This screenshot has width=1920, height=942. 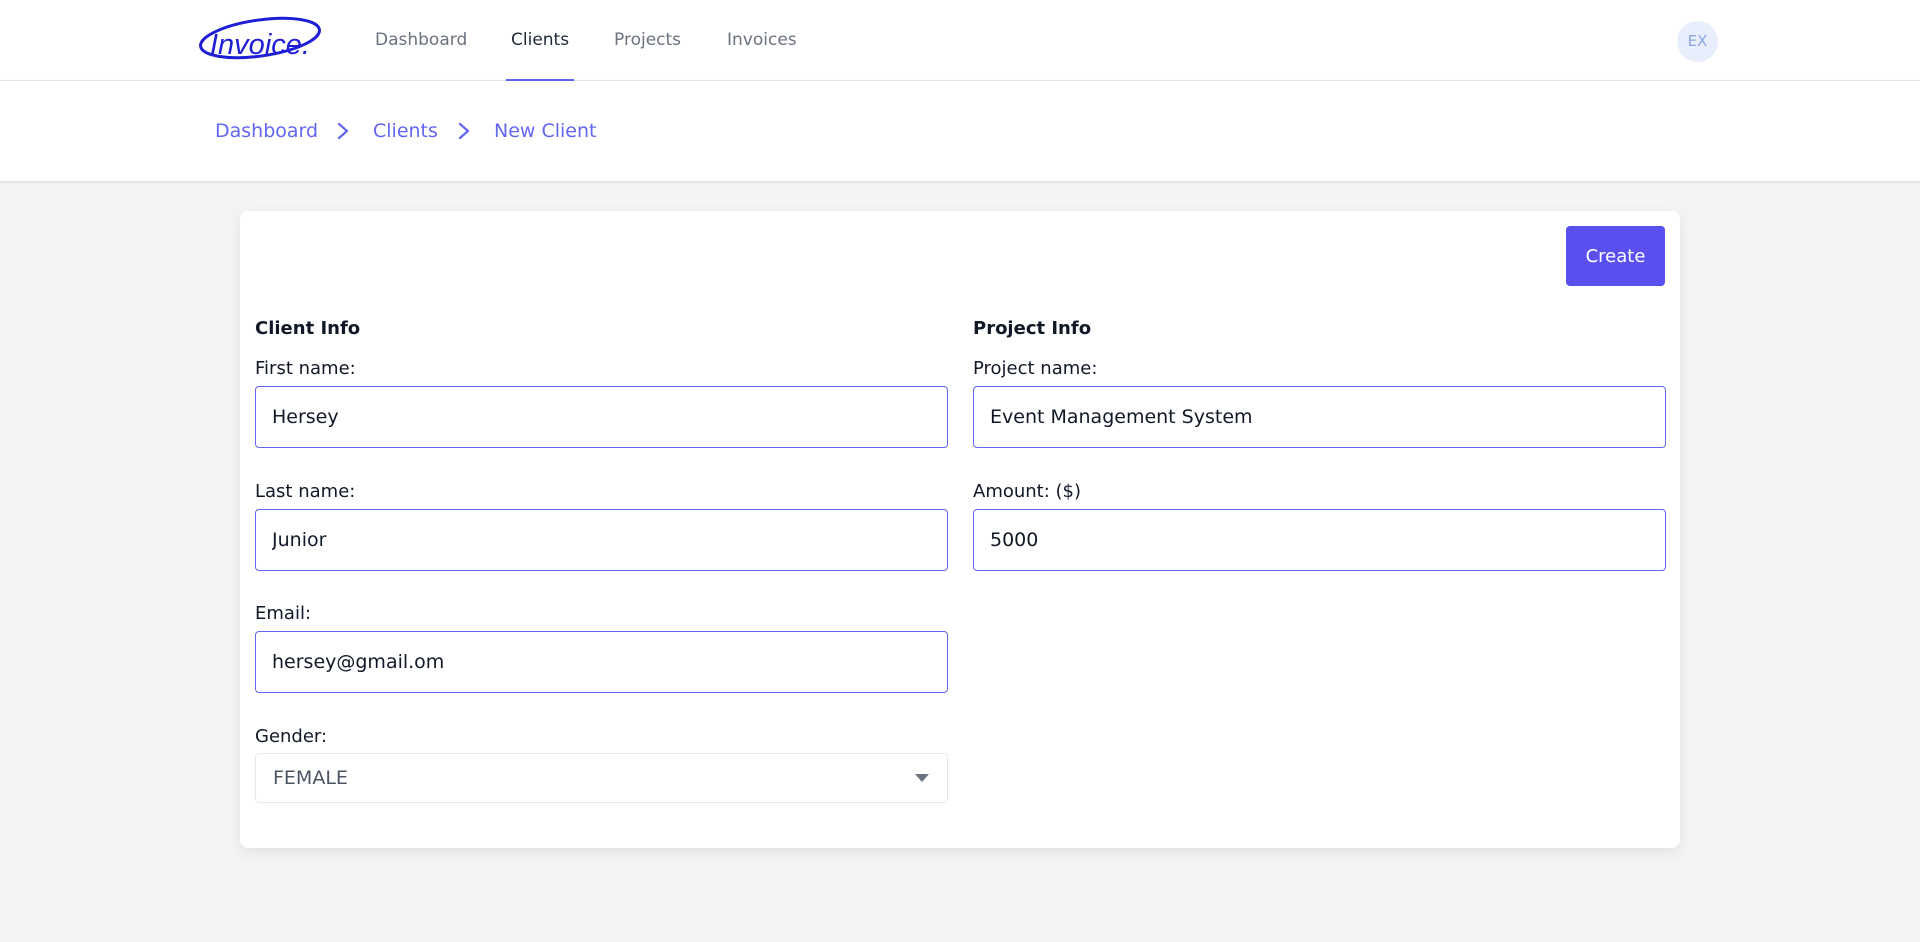 What do you see at coordinates (421, 40) in the screenshot?
I see `nav-dashboard: Dashboard` at bounding box center [421, 40].